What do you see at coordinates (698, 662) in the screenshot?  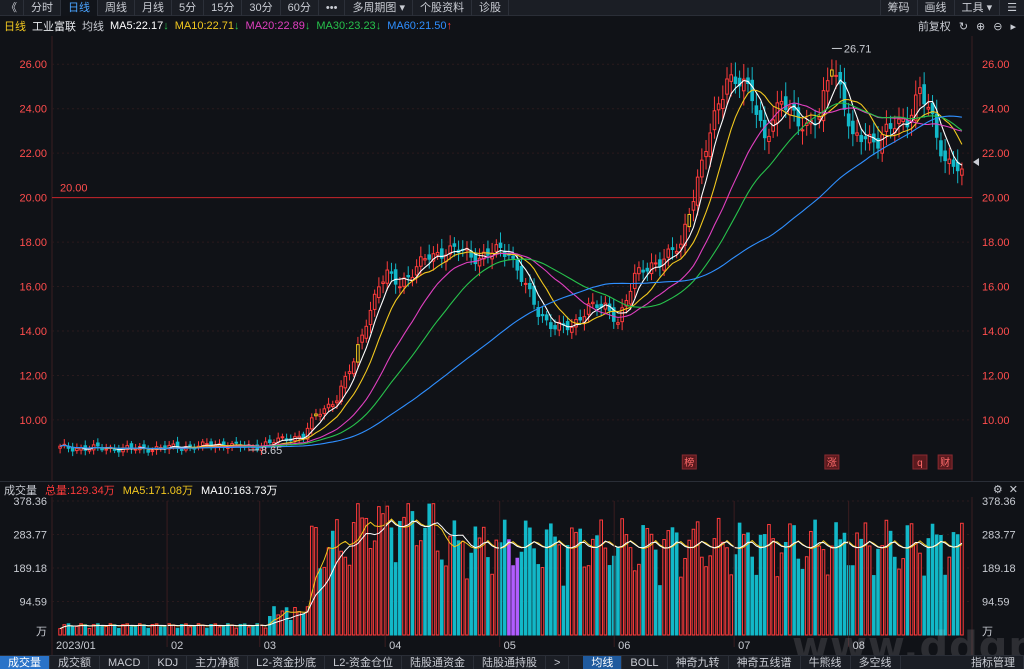 I see `tab-magic-nine: 神奇九转` at bounding box center [698, 662].